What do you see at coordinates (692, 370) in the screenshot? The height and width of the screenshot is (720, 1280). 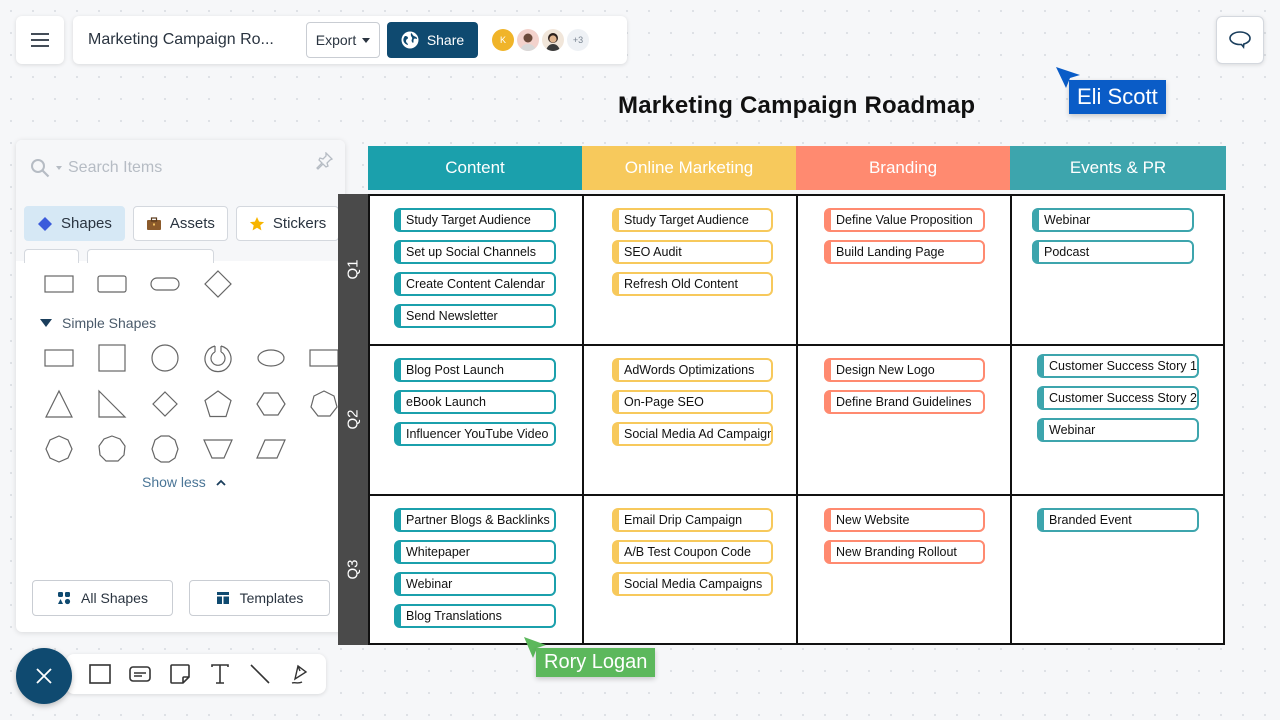 I see `task-card: AdWords Optimizations` at bounding box center [692, 370].